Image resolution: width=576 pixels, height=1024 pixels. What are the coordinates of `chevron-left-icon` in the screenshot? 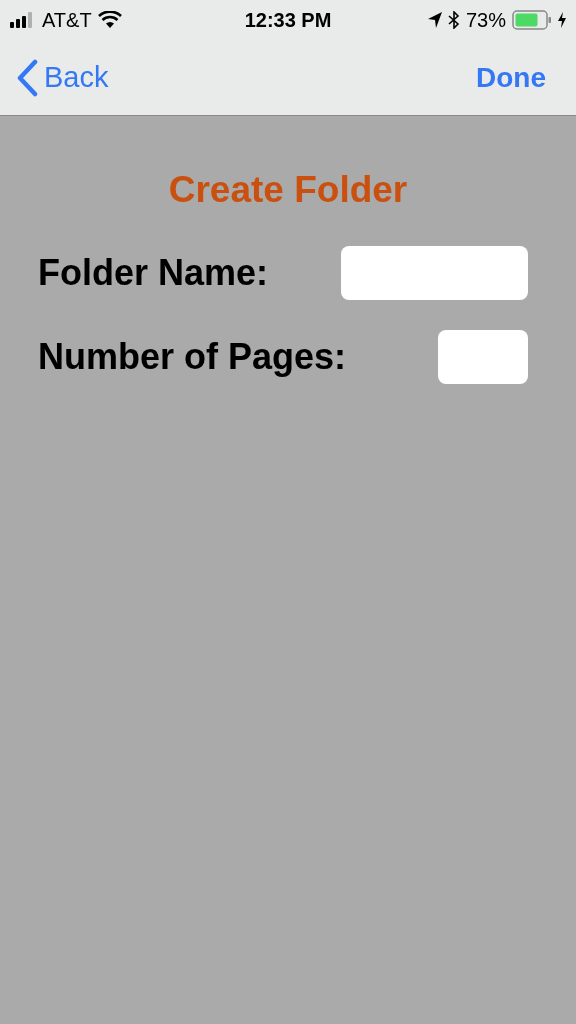 It's located at (27, 77).